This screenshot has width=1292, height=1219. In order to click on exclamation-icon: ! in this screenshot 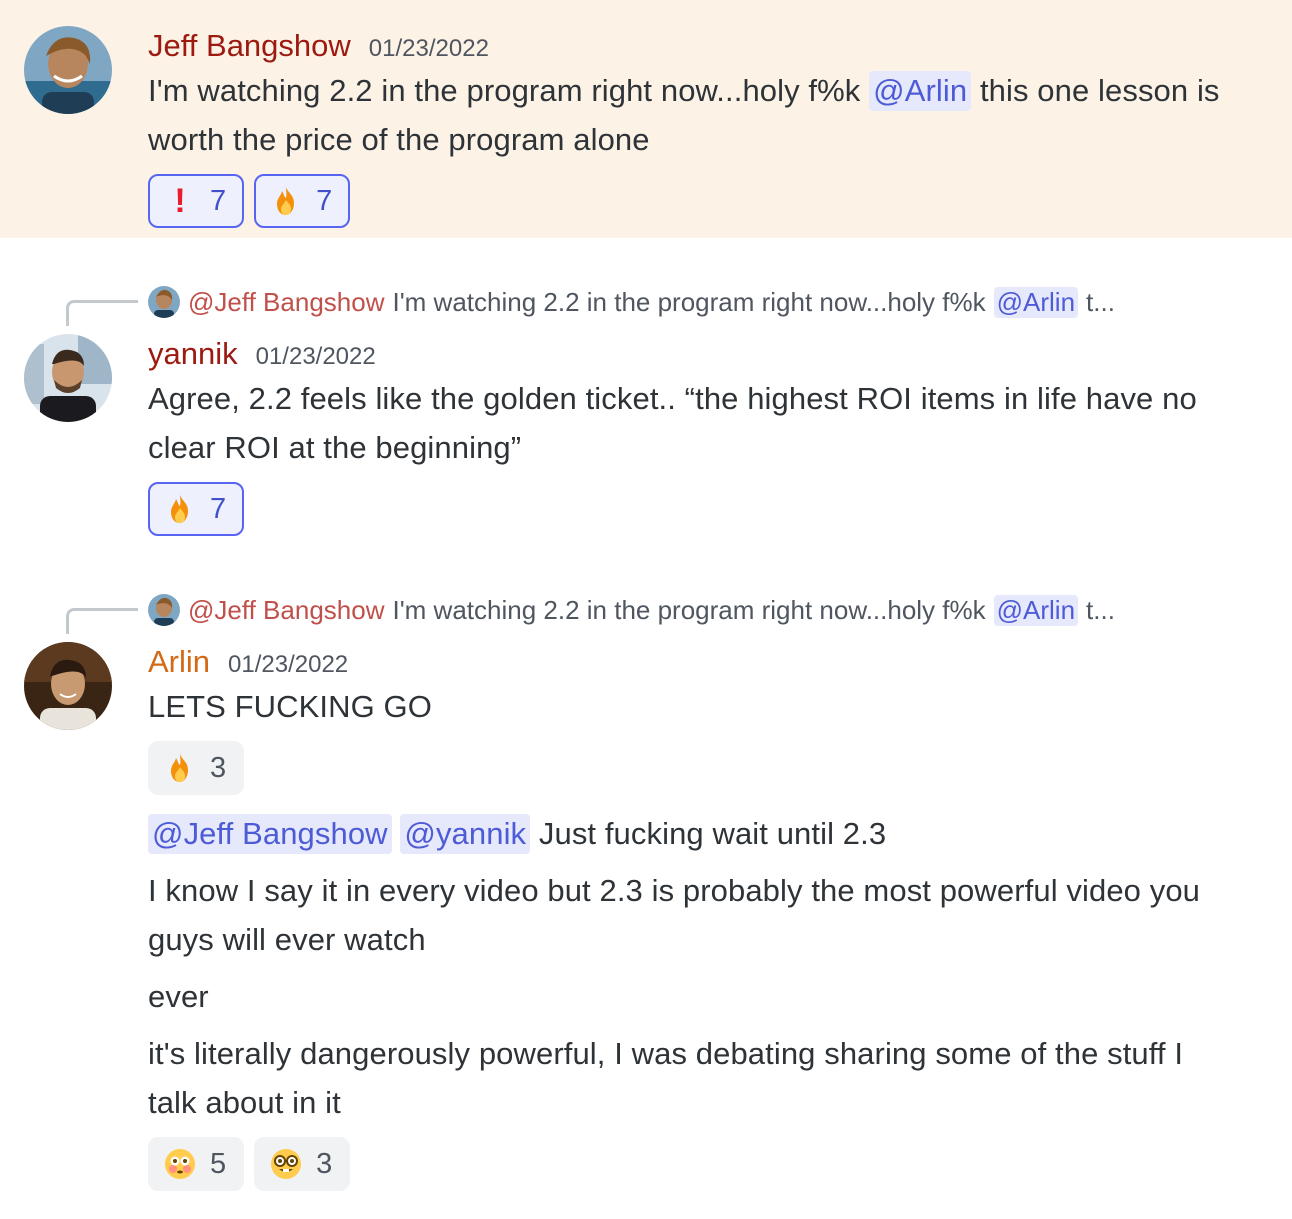, I will do `click(180, 201)`.